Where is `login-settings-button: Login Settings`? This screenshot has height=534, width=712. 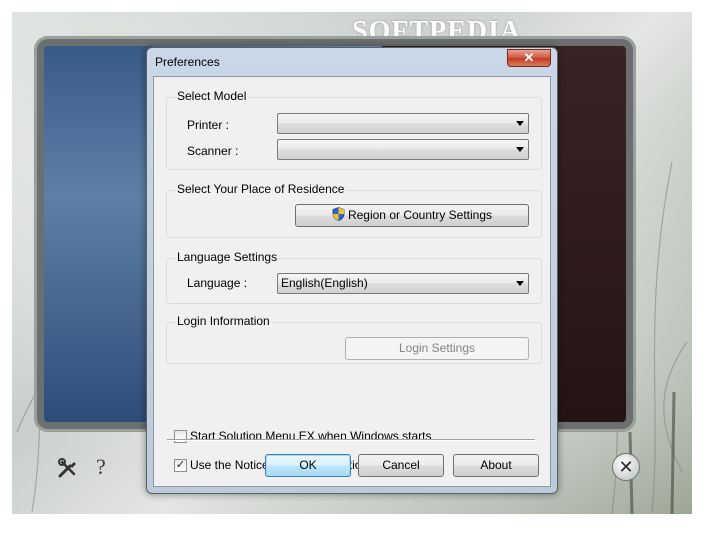
login-settings-button: Login Settings is located at coordinates (437, 348).